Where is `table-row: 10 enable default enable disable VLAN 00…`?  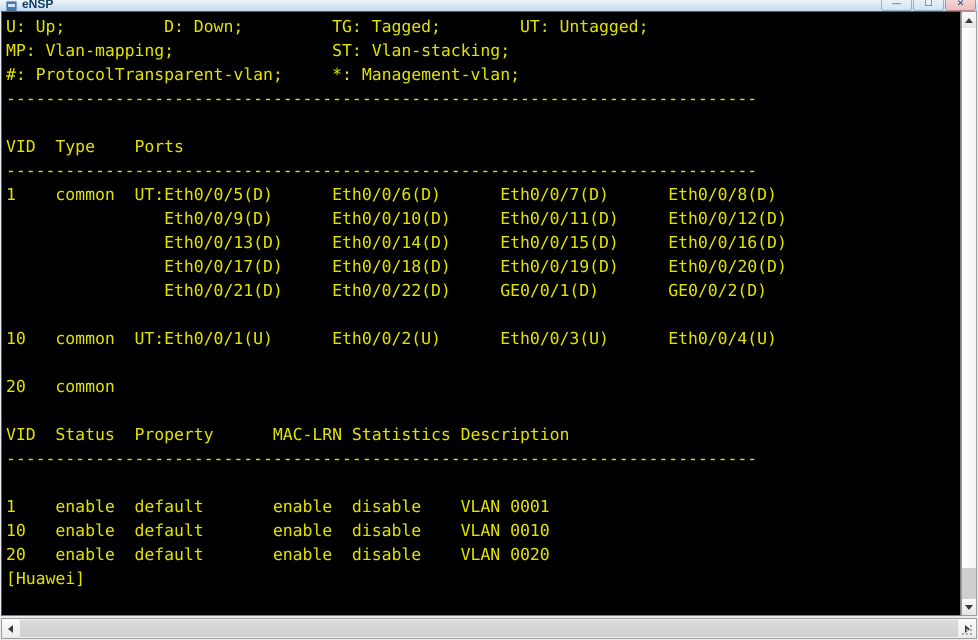 table-row: 10 enable default enable disable VLAN 00… is located at coordinates (278, 530).